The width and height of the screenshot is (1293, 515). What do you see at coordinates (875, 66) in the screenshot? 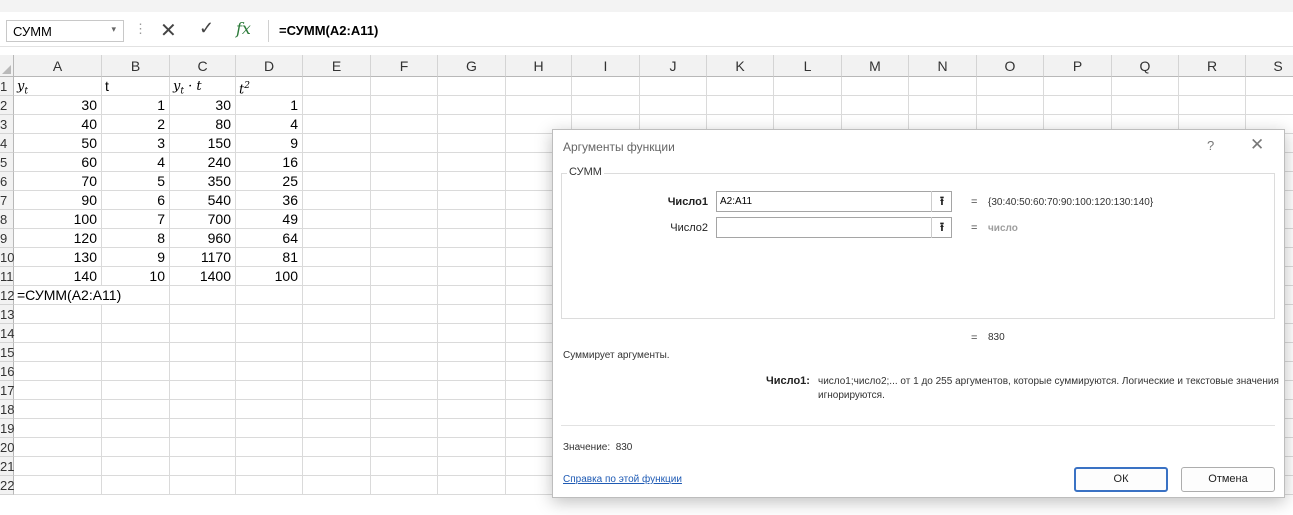
I see `column-header-m: M` at bounding box center [875, 66].